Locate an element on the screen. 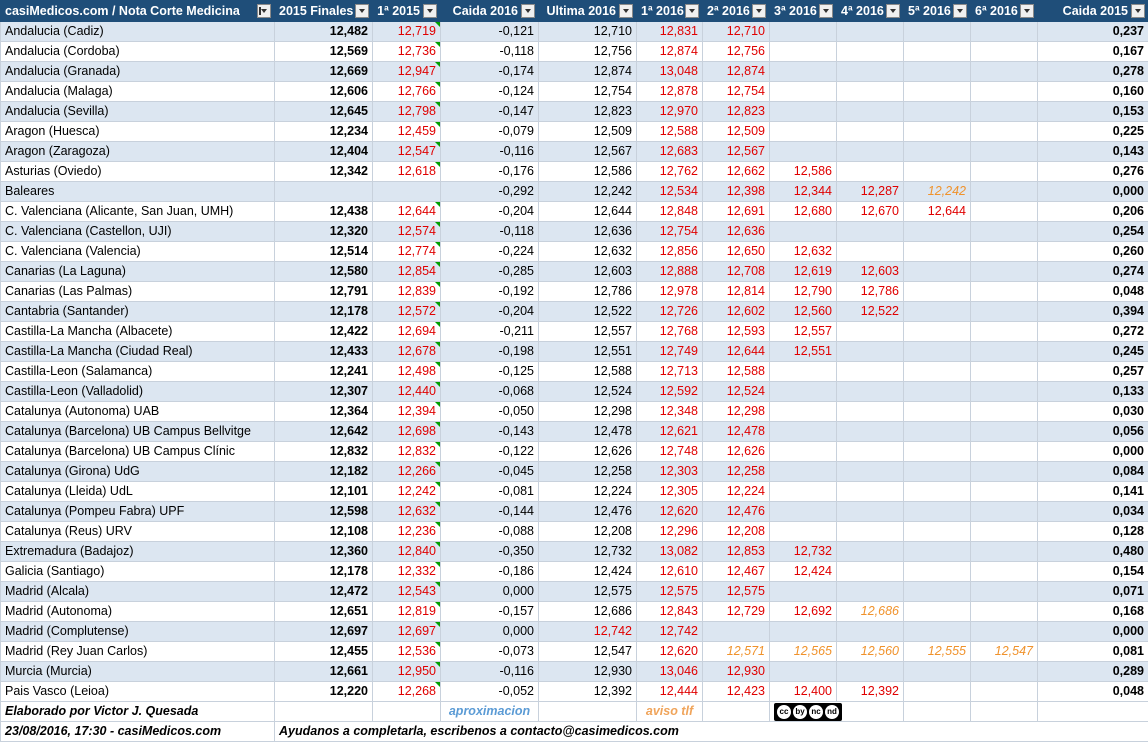 This screenshot has height=742, width=1148. table-cell: -0,174 is located at coordinates (490, 72).